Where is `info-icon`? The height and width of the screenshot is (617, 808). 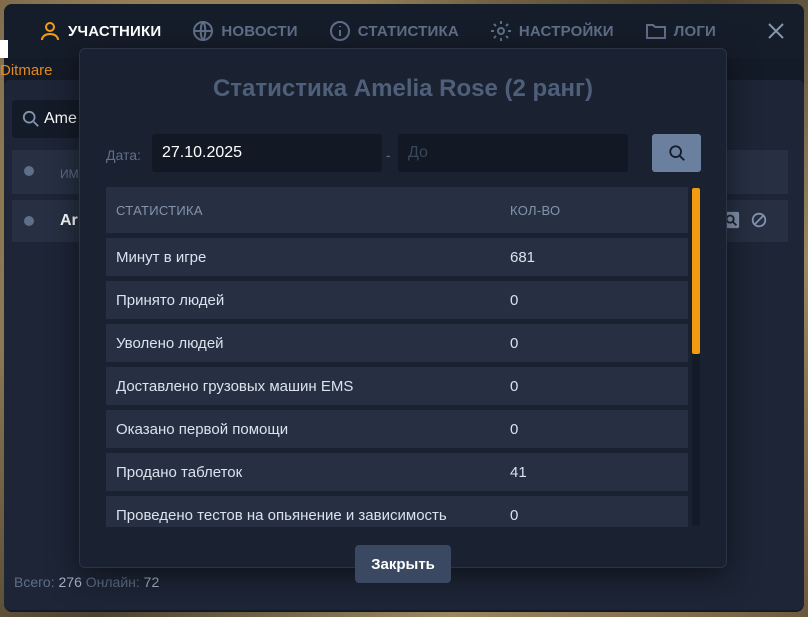 info-icon is located at coordinates (339, 31).